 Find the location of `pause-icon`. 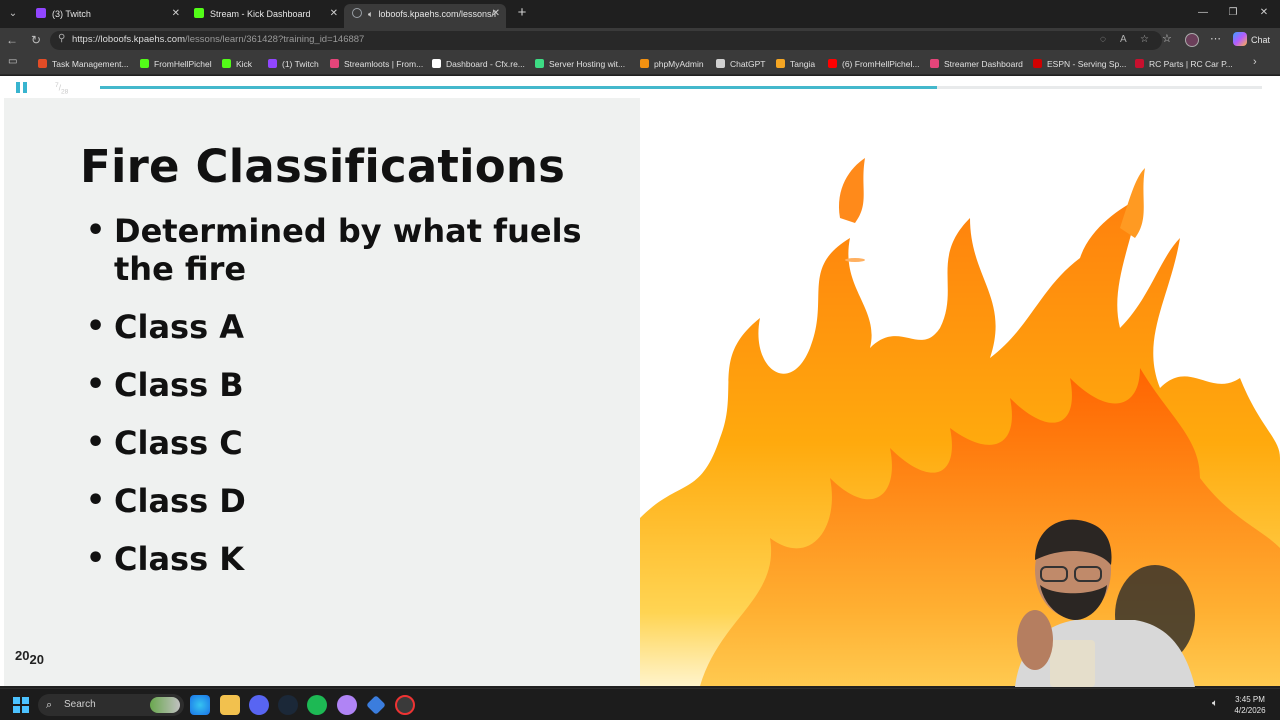

pause-icon is located at coordinates (22, 87).